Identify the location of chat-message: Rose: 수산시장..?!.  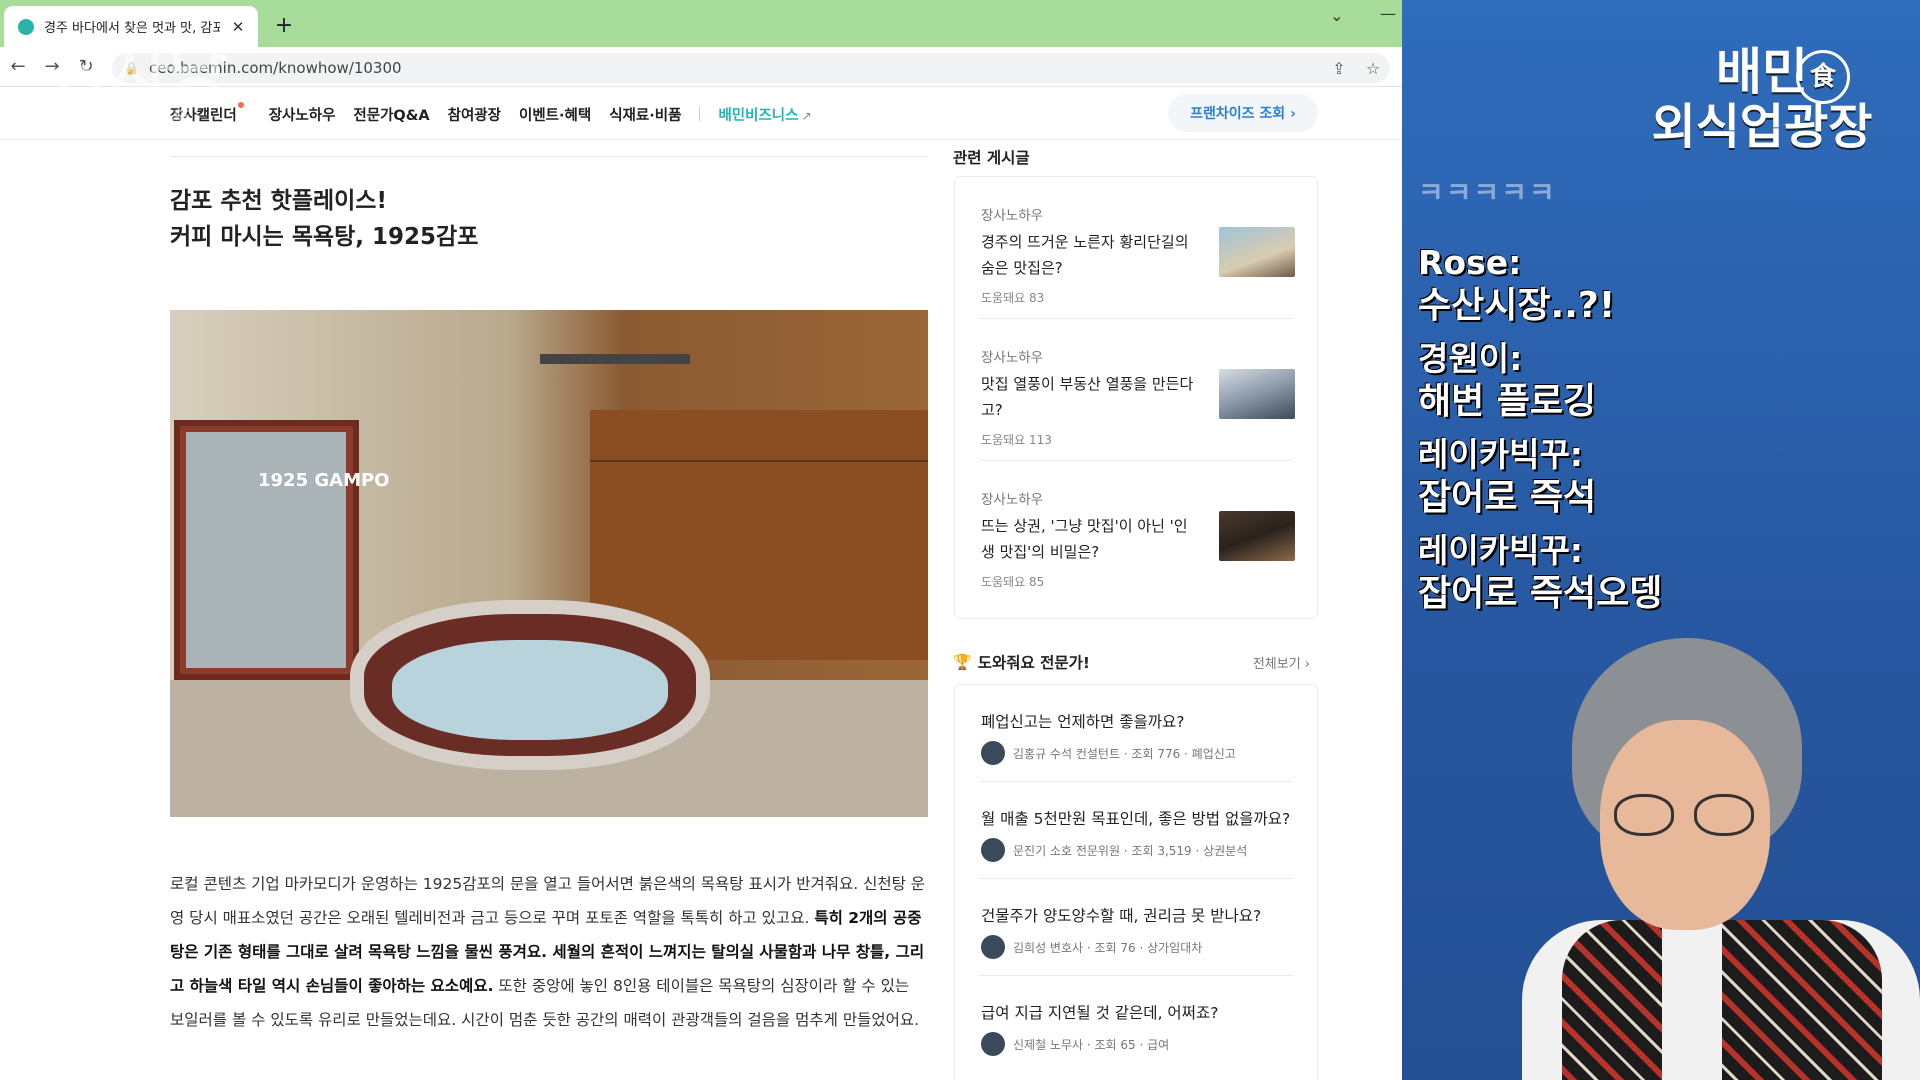
(1643, 285).